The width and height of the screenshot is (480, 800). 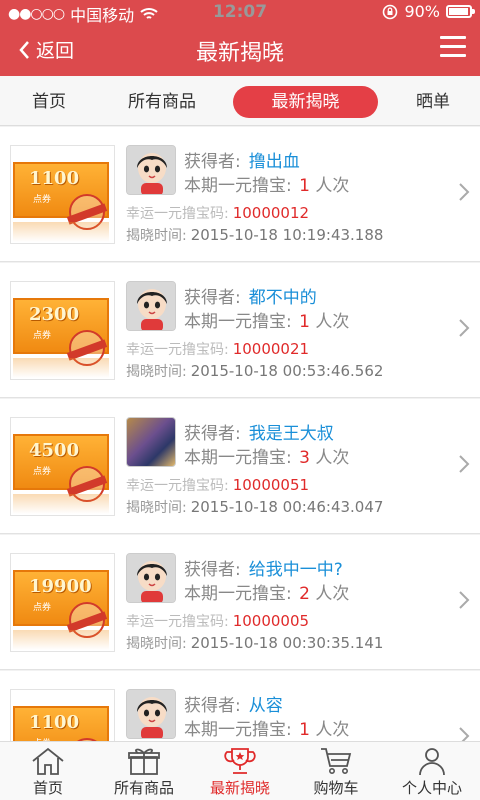 I want to click on reveal-time-value: 2015-10-18 10:19:43.188, so click(x=287, y=235).